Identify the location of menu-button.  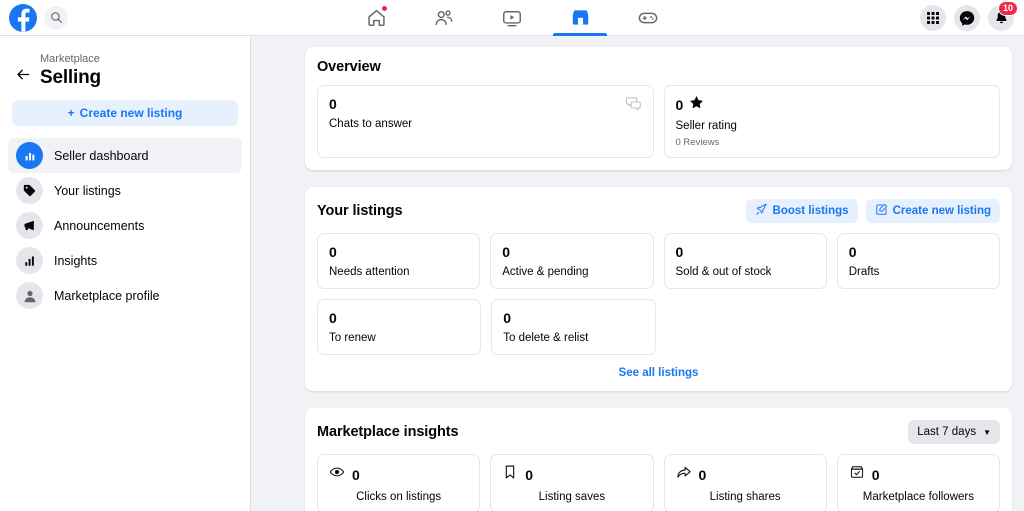
(933, 17).